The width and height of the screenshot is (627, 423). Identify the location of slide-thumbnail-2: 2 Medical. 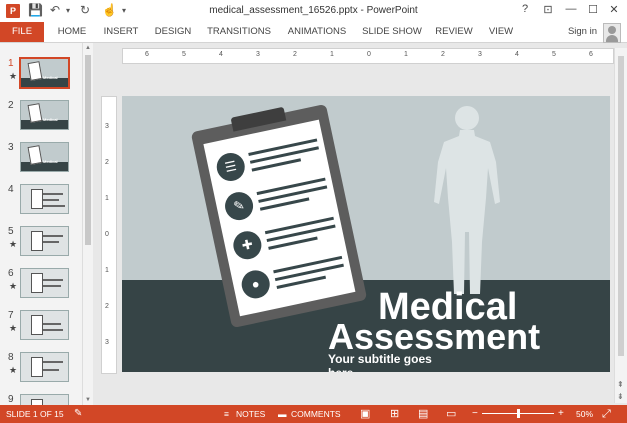
(41, 120).